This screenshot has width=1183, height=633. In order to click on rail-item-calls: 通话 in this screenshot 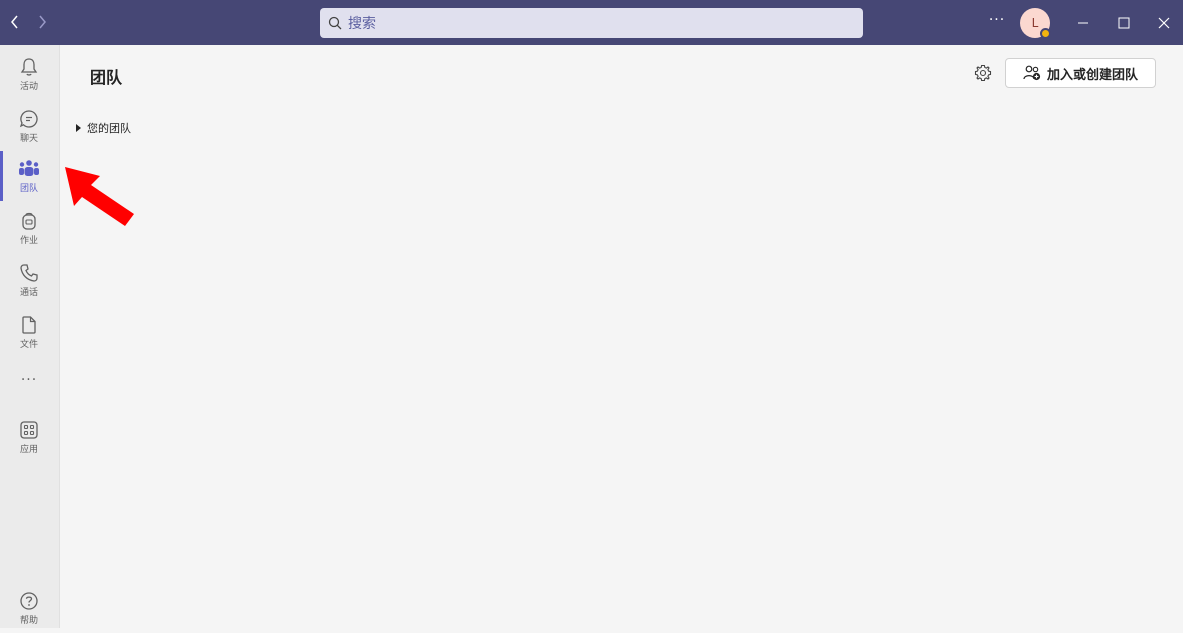, I will do `click(29, 280)`.